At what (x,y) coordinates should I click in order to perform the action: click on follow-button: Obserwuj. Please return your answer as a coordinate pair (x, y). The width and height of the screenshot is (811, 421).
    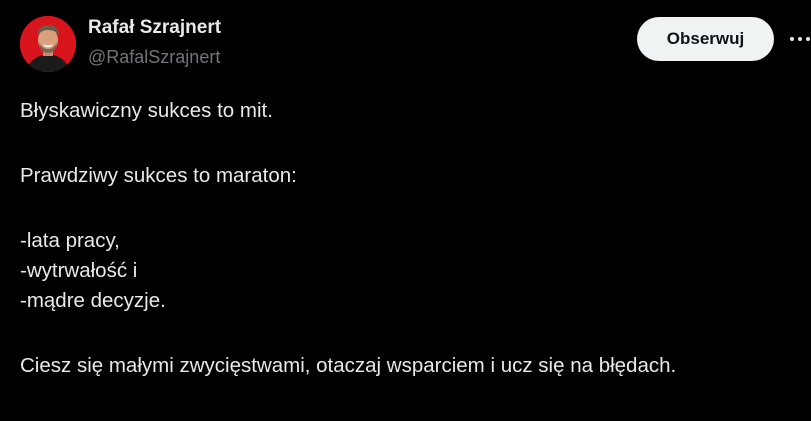
    Looking at the image, I should click on (705, 39).